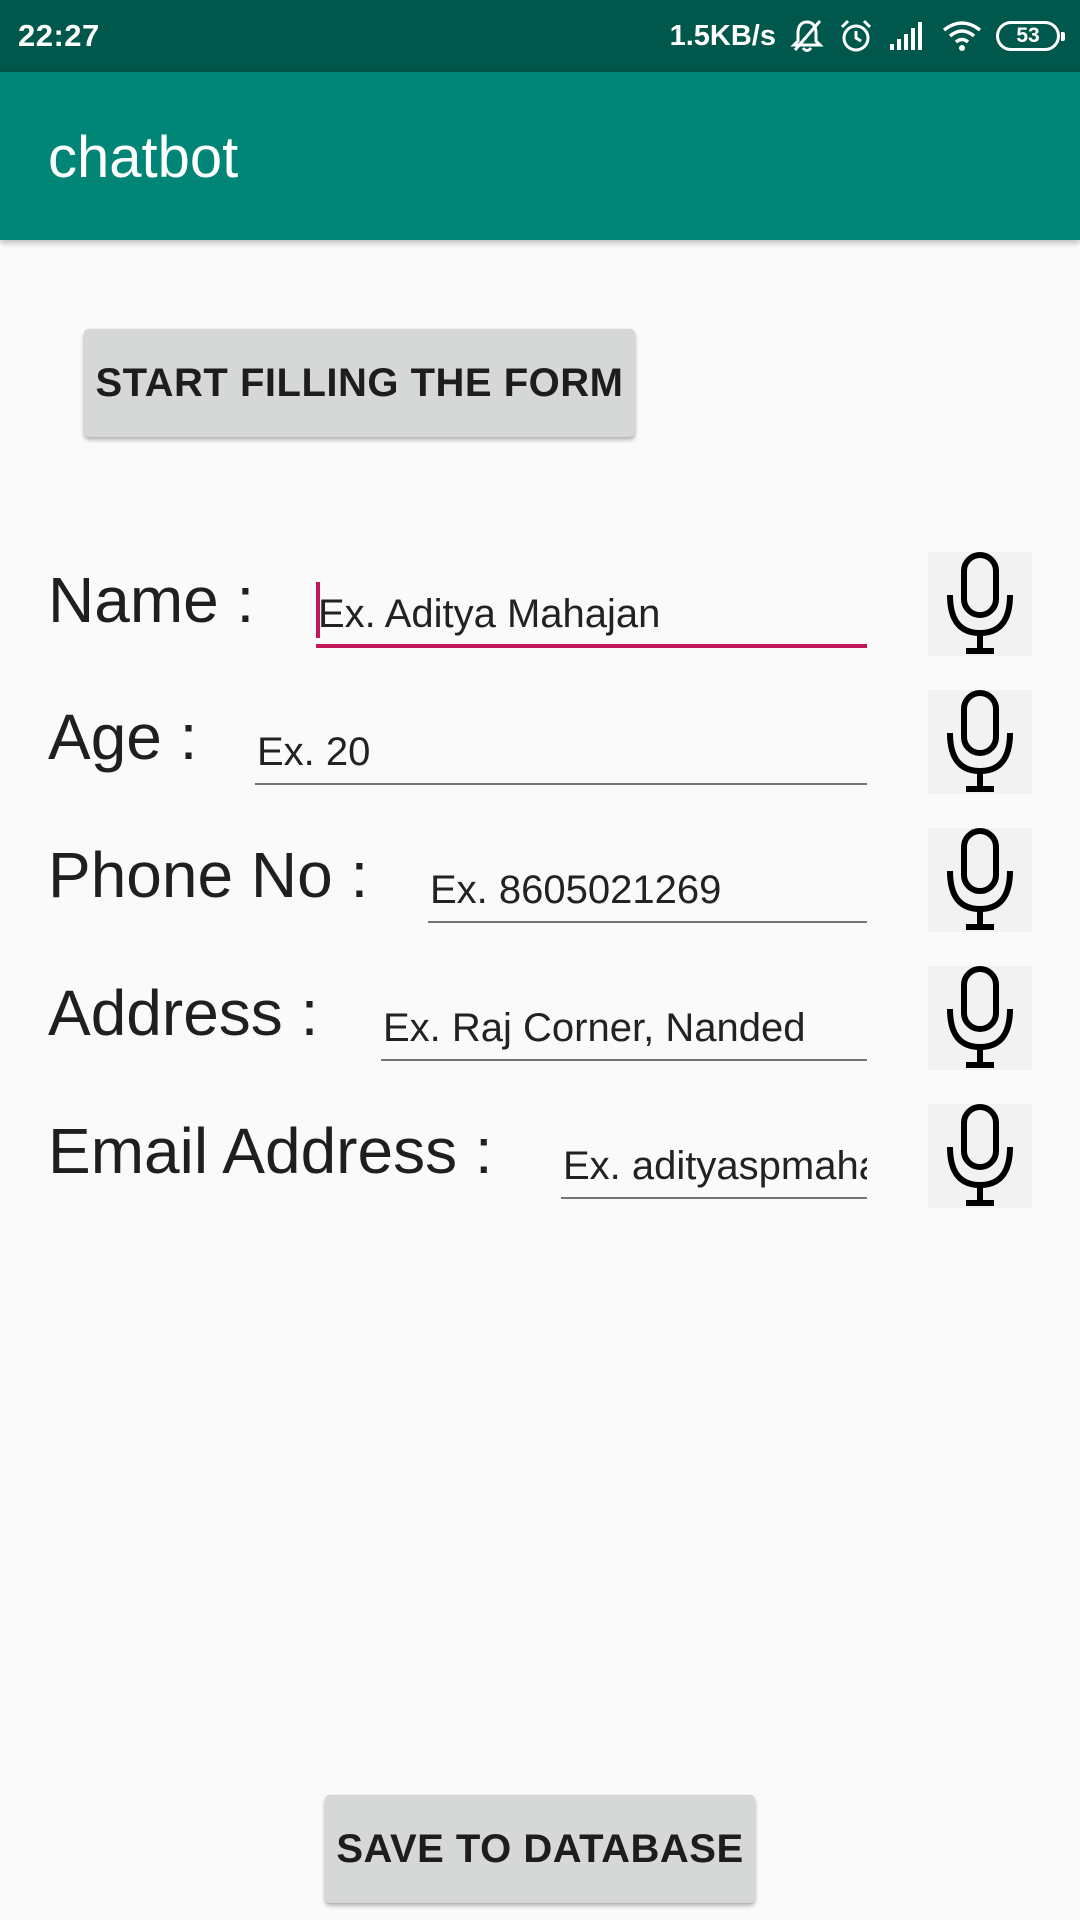 The width and height of the screenshot is (1080, 1920). What do you see at coordinates (807, 36) in the screenshot?
I see `mute-icon` at bounding box center [807, 36].